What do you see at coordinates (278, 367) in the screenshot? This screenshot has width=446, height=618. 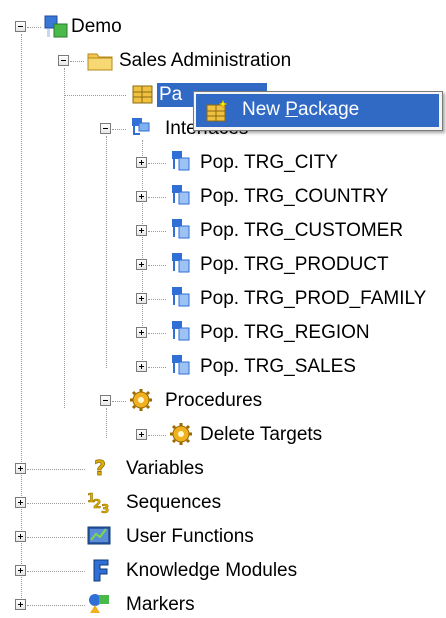 I see `tree-label-interface-item: Pop. TRG_SALES` at bounding box center [278, 367].